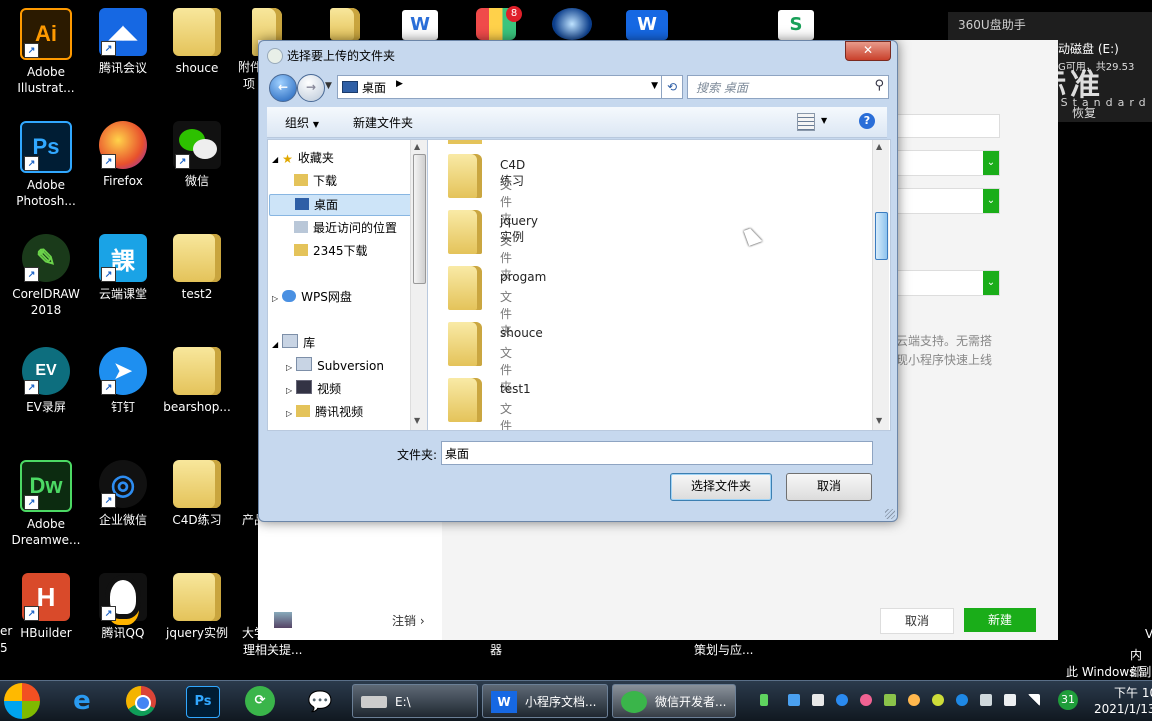 This screenshot has height=721, width=1152. What do you see at coordinates (880, 285) in the screenshot?
I see `file-scrollbar: ▲ ▼` at bounding box center [880, 285].